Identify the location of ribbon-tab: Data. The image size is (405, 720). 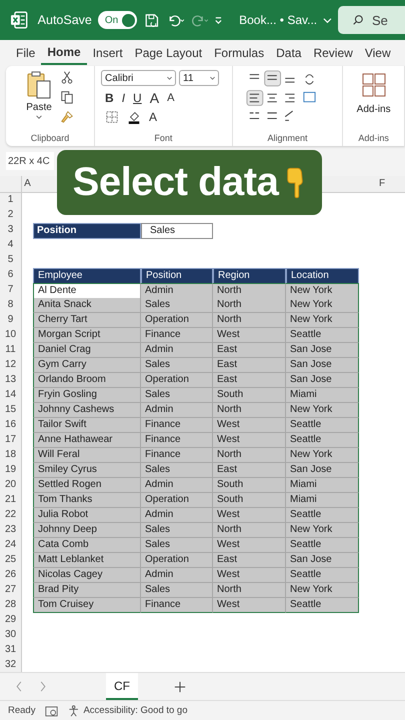
(289, 53).